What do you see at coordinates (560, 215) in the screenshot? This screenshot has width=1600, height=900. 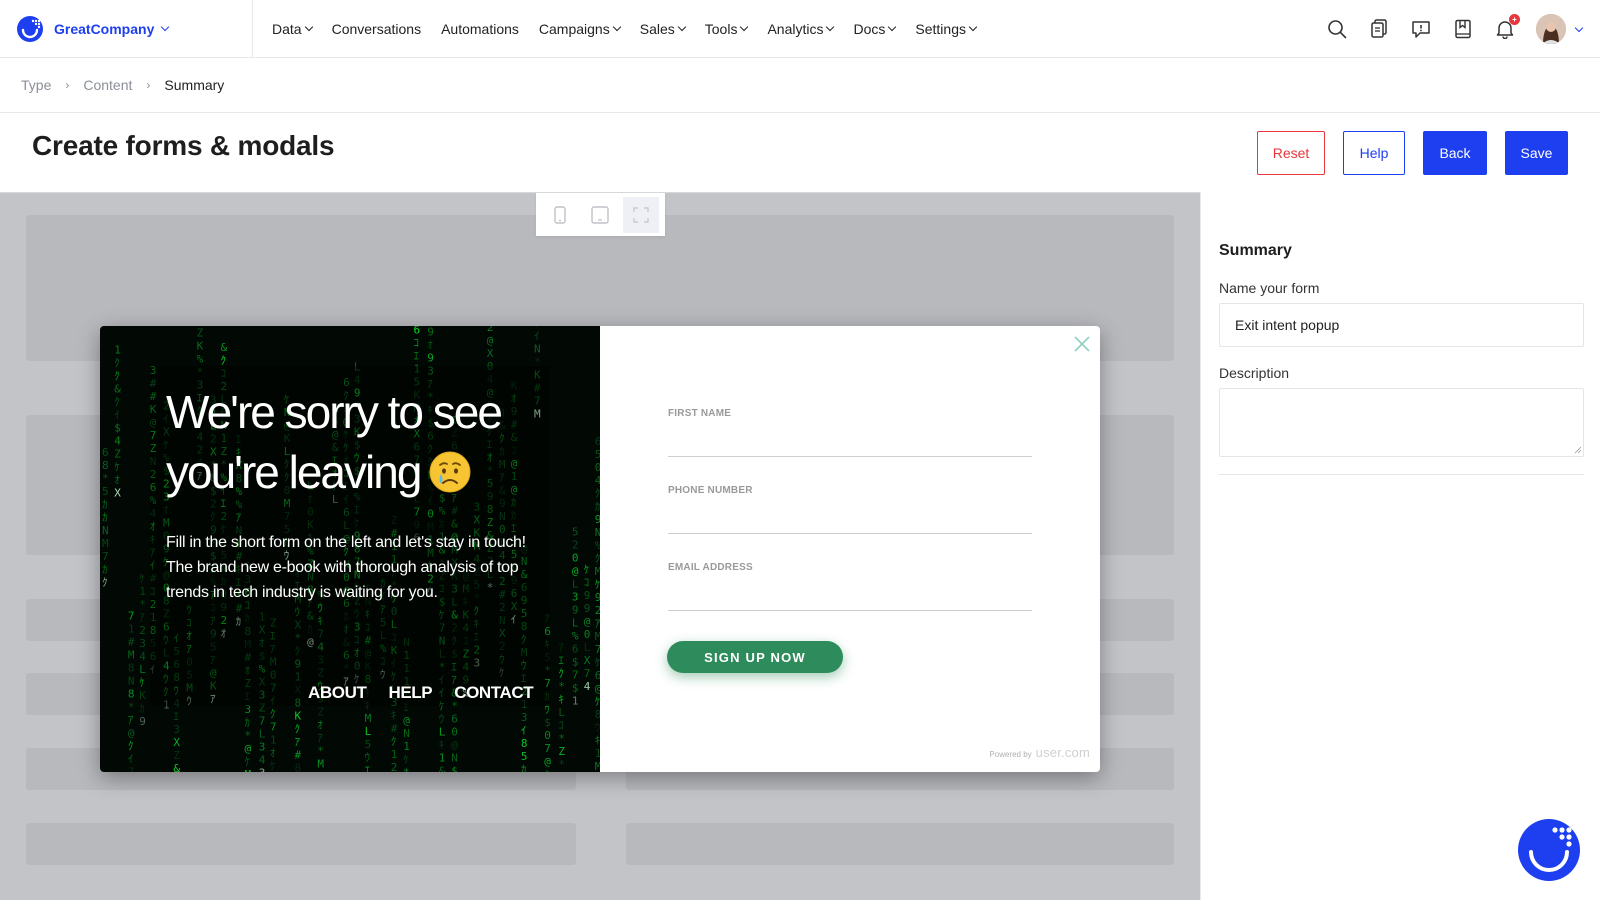 I see `mobile-icon` at bounding box center [560, 215].